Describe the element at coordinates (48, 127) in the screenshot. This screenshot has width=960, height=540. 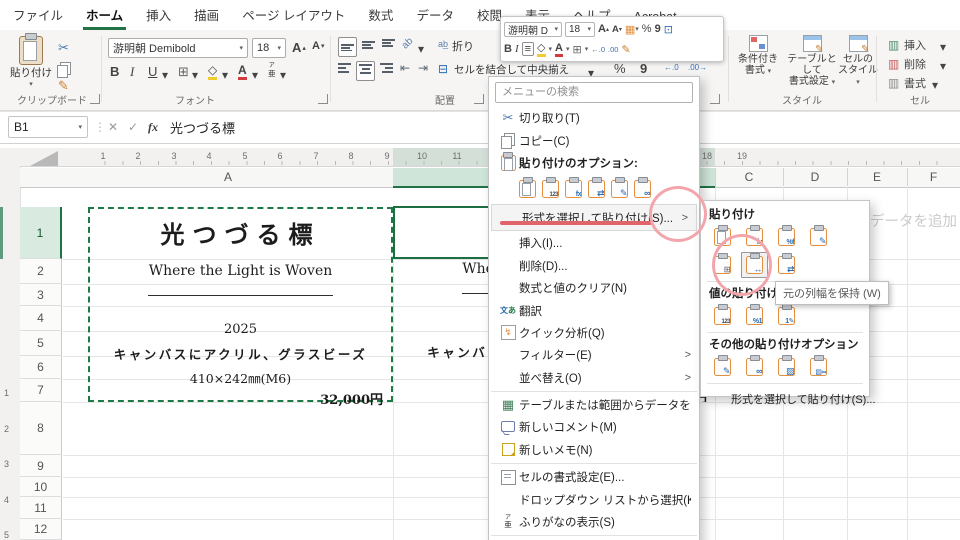
I see `name-box: B1 ▾` at that location.